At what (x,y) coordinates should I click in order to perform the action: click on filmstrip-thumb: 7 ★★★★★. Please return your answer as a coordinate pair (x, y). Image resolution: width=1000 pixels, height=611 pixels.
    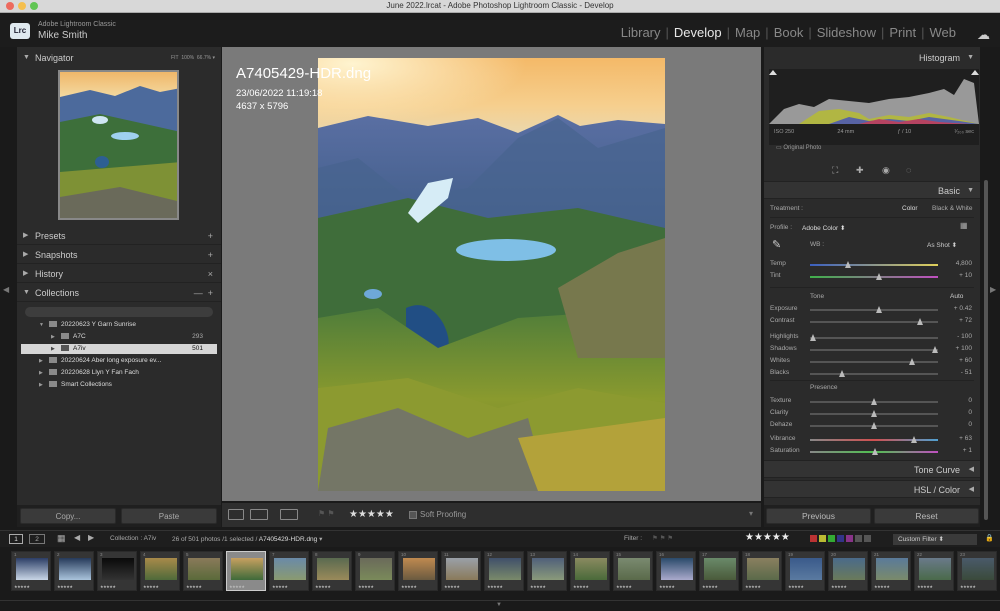
    Looking at the image, I should click on (289, 571).